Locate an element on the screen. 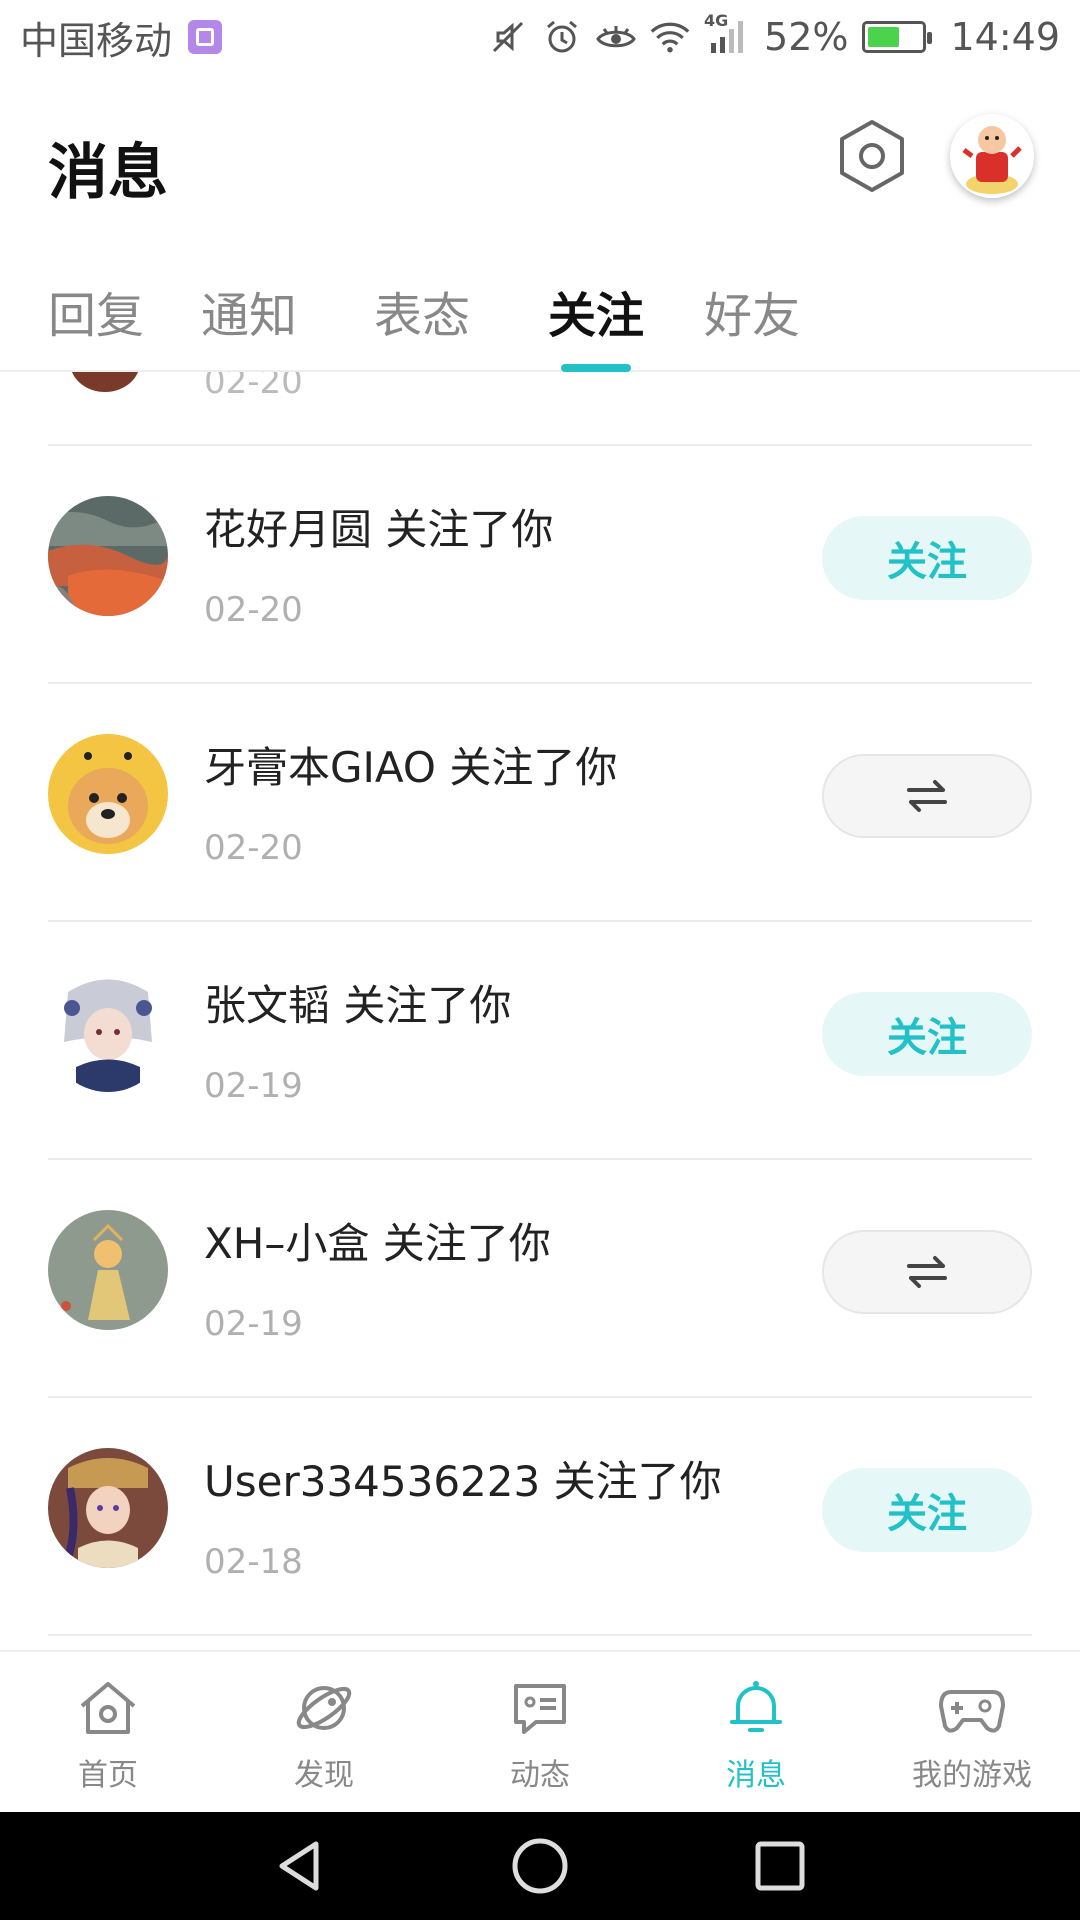 The height and width of the screenshot is (1920, 1080). bell-icon is located at coordinates (756, 1706).